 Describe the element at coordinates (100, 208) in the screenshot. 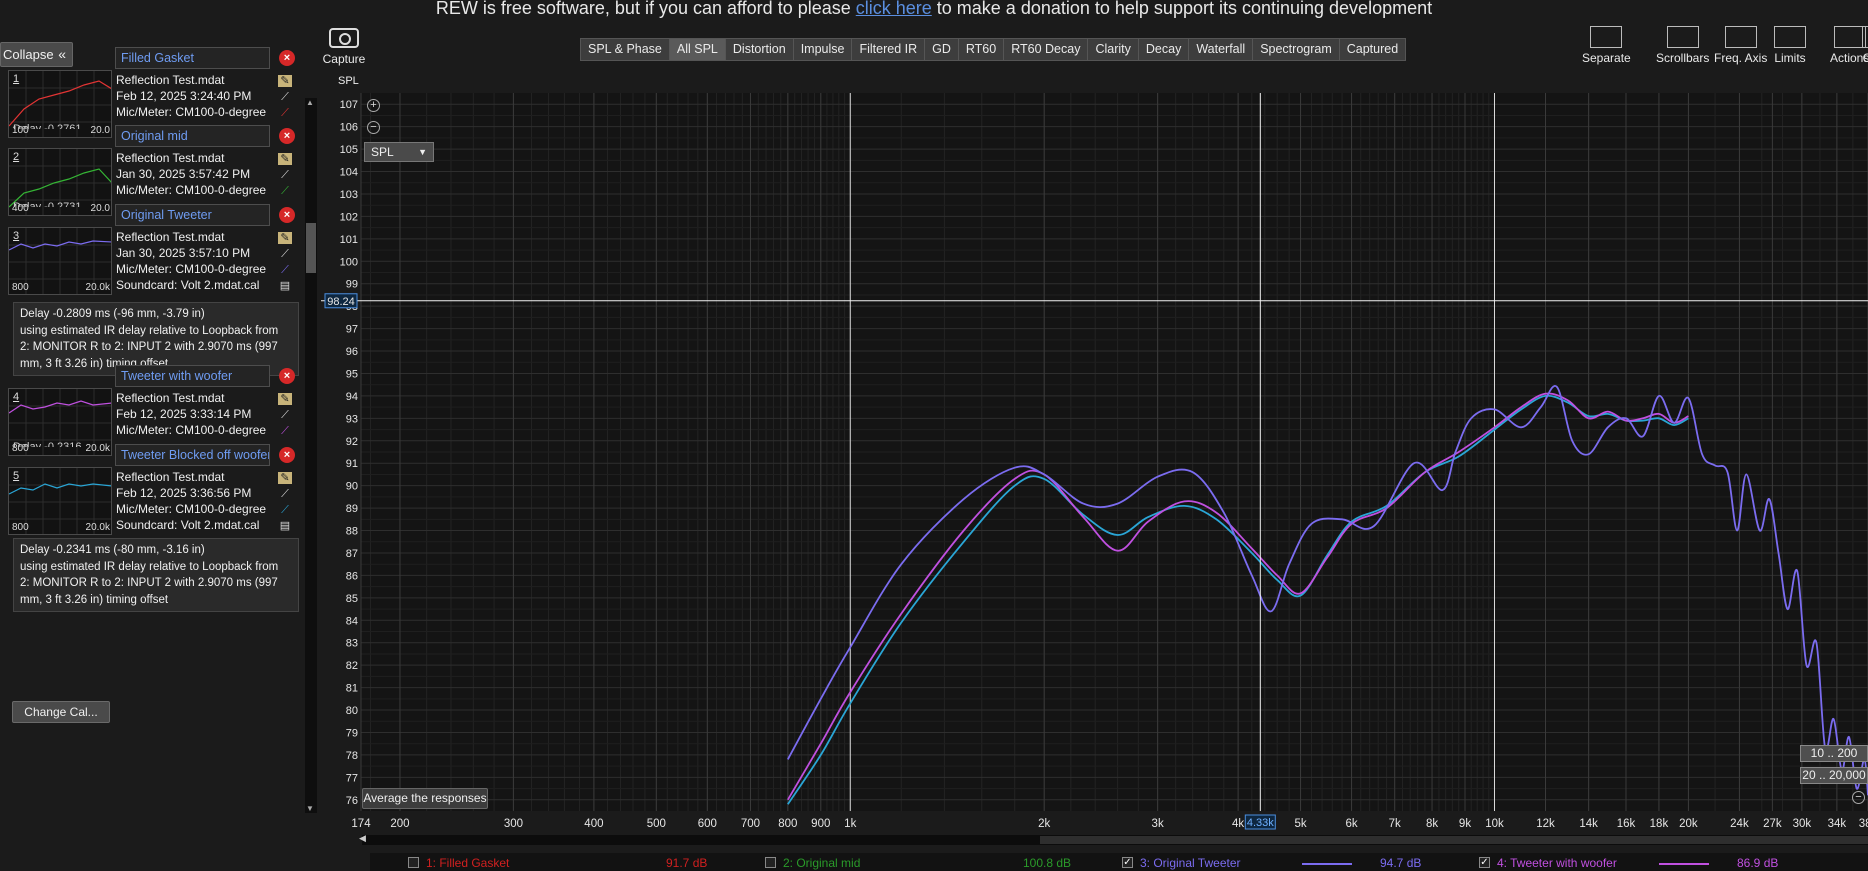

I see `thumbnail-max-freq: 20.0` at that location.